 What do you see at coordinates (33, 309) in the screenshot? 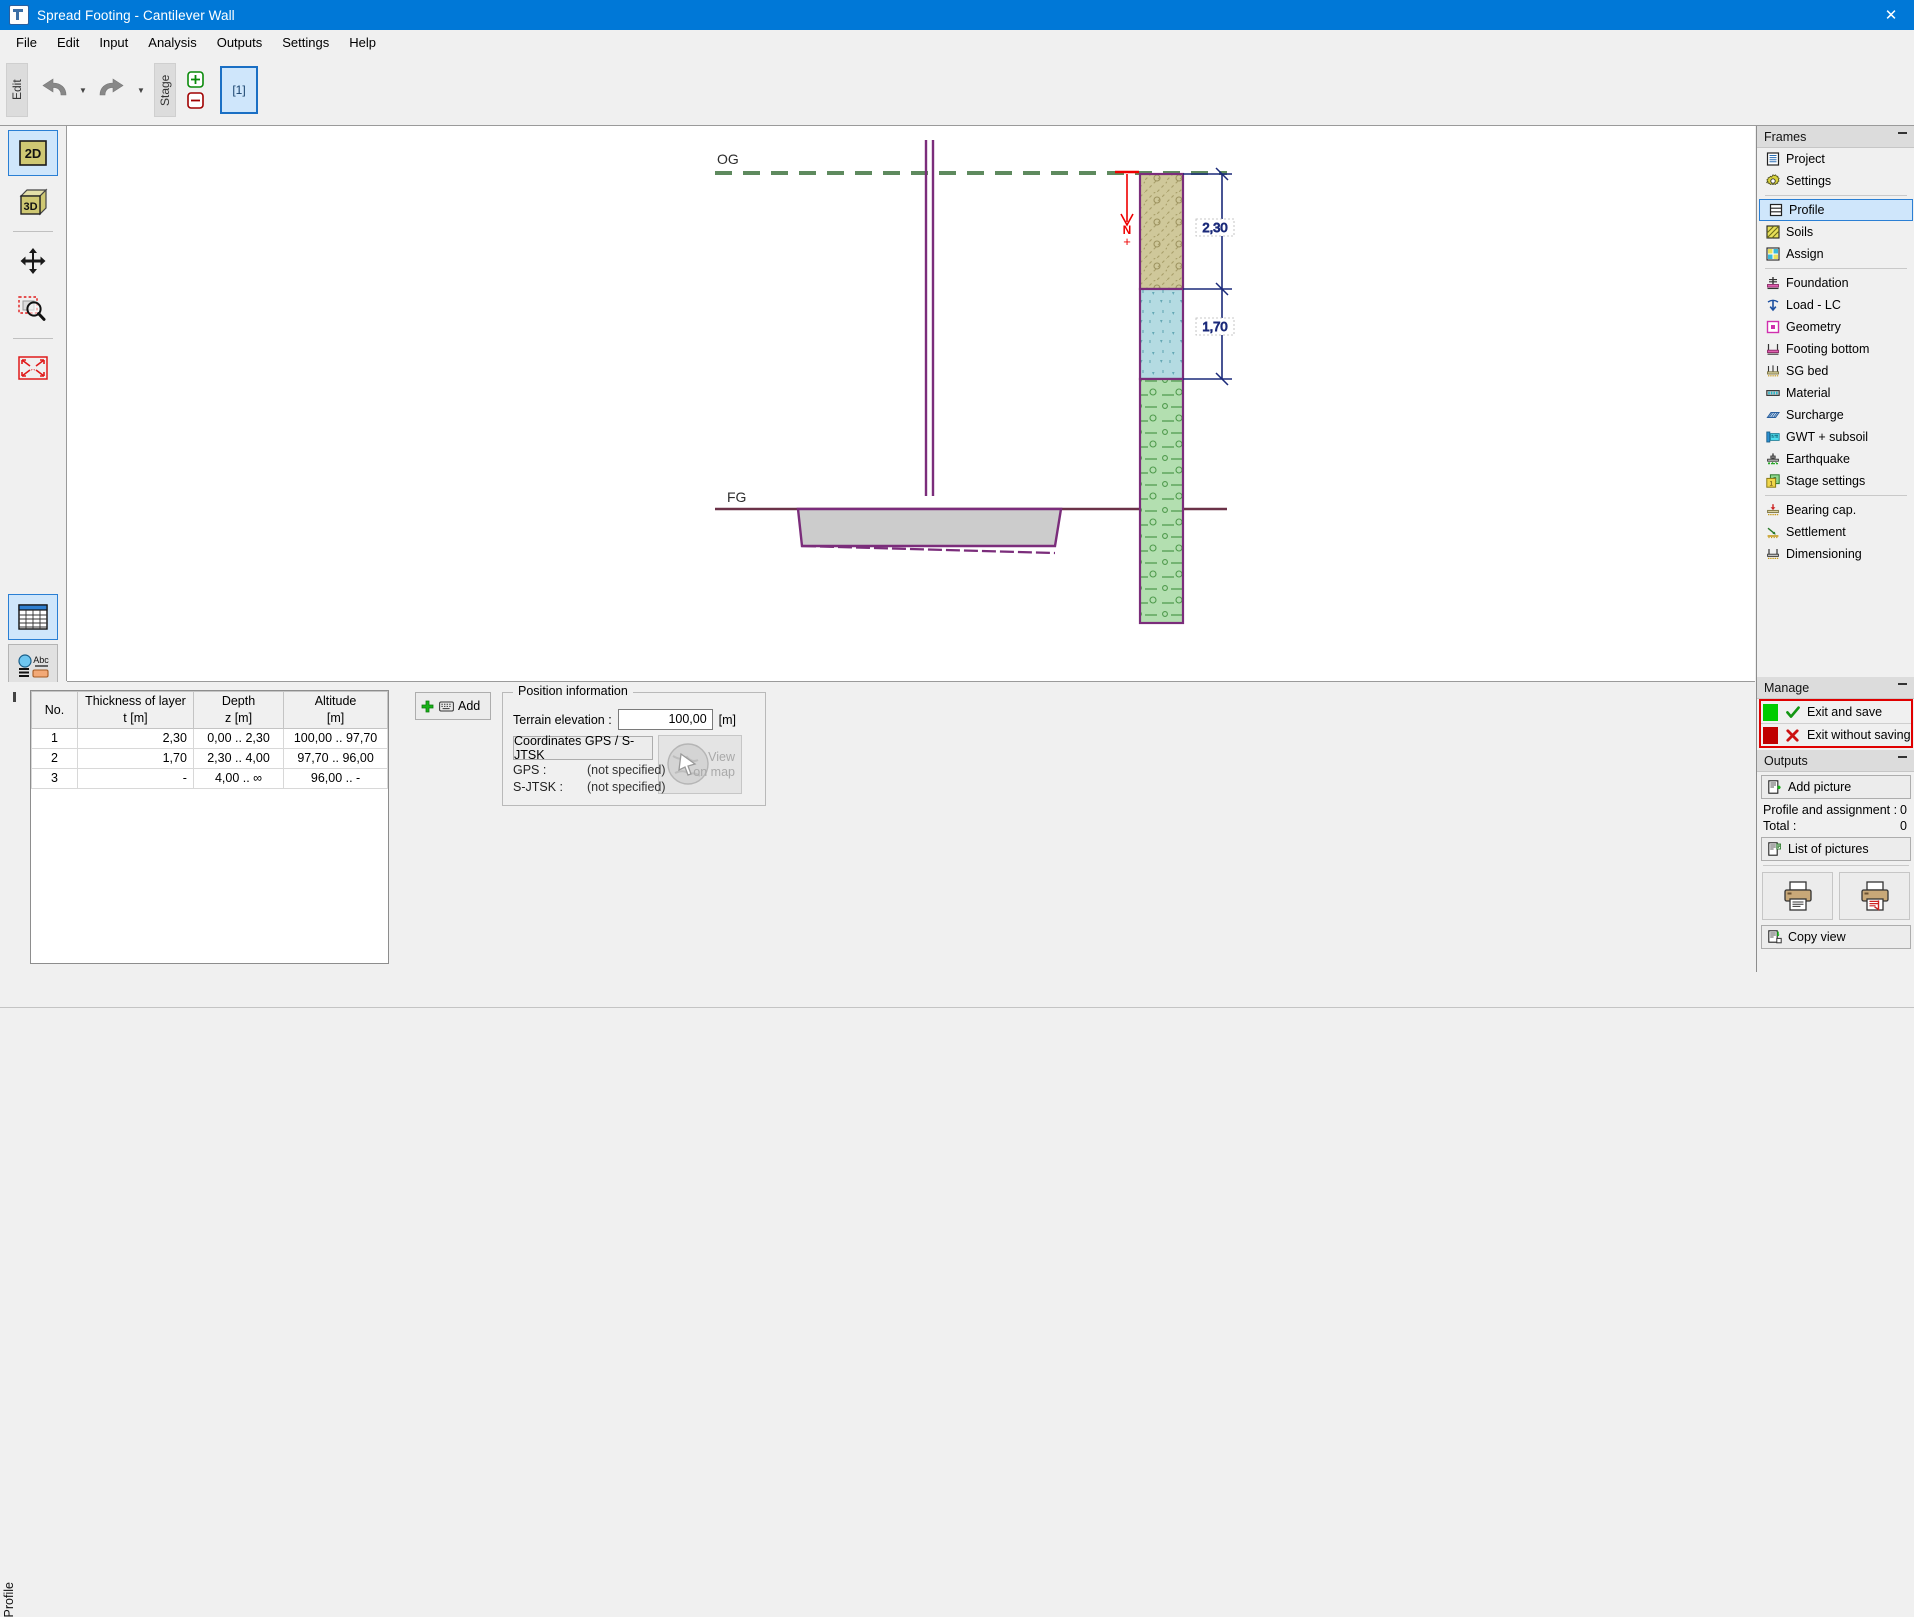
I see `zoom-window-tool-button` at bounding box center [33, 309].